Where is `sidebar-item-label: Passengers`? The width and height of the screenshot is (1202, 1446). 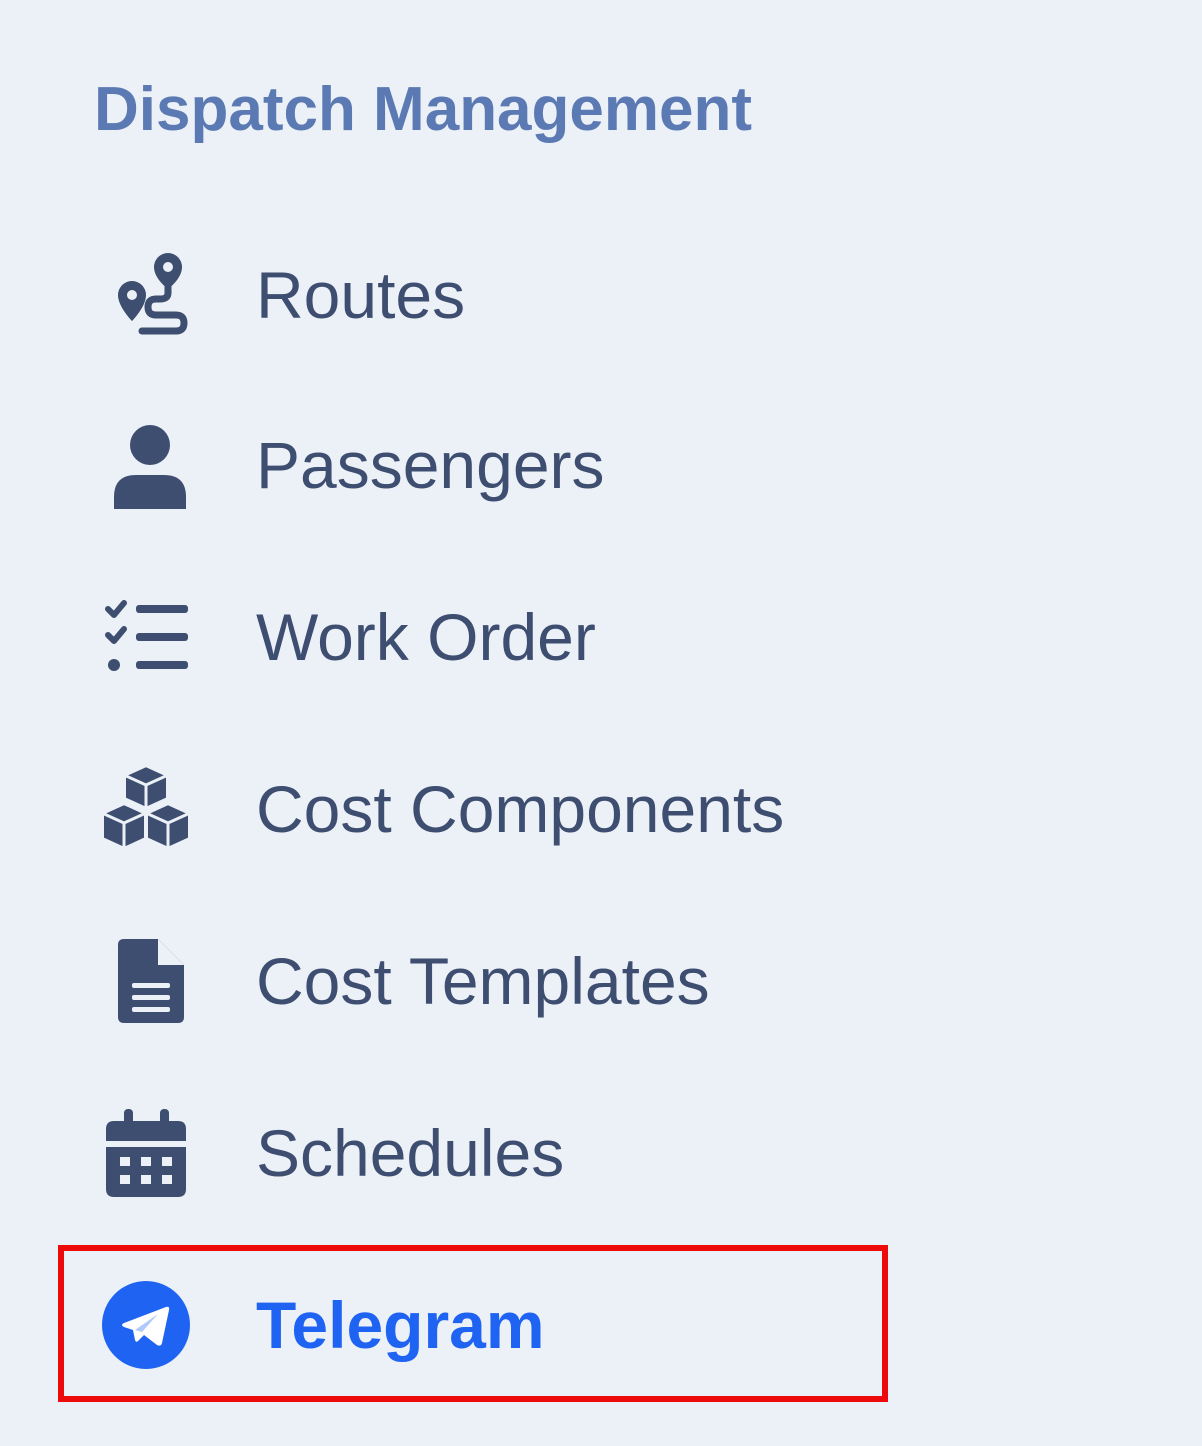 sidebar-item-label: Passengers is located at coordinates (430, 465).